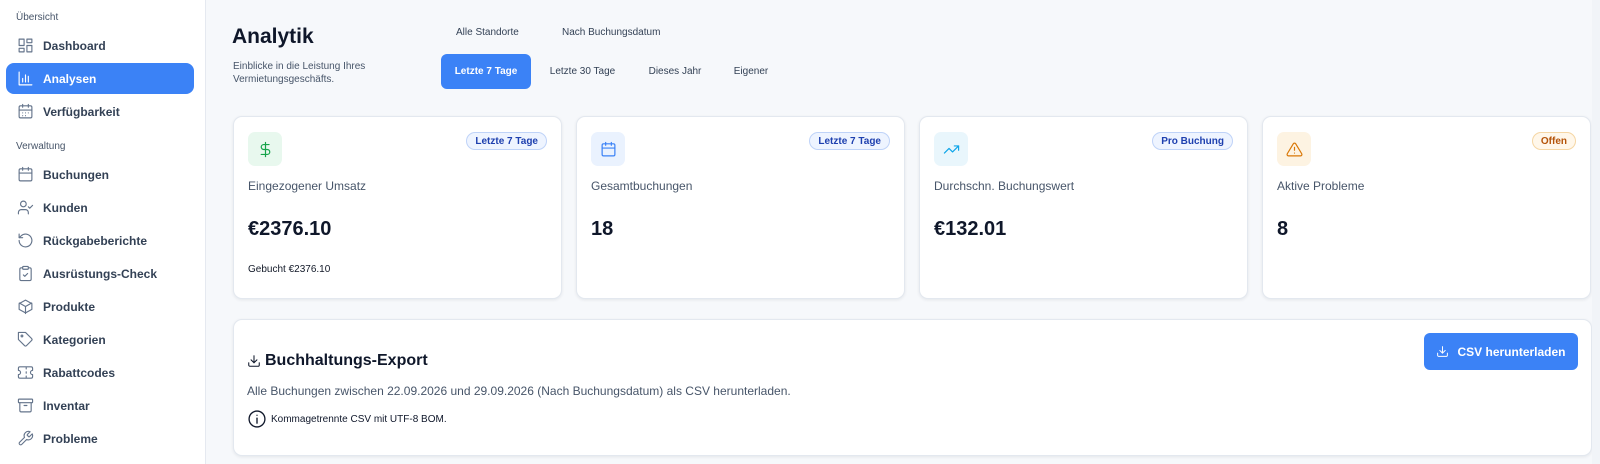 Image resolution: width=1600 pixels, height=464 pixels. What do you see at coordinates (41, 146) in the screenshot?
I see `section-label-management: Verwaltung` at bounding box center [41, 146].